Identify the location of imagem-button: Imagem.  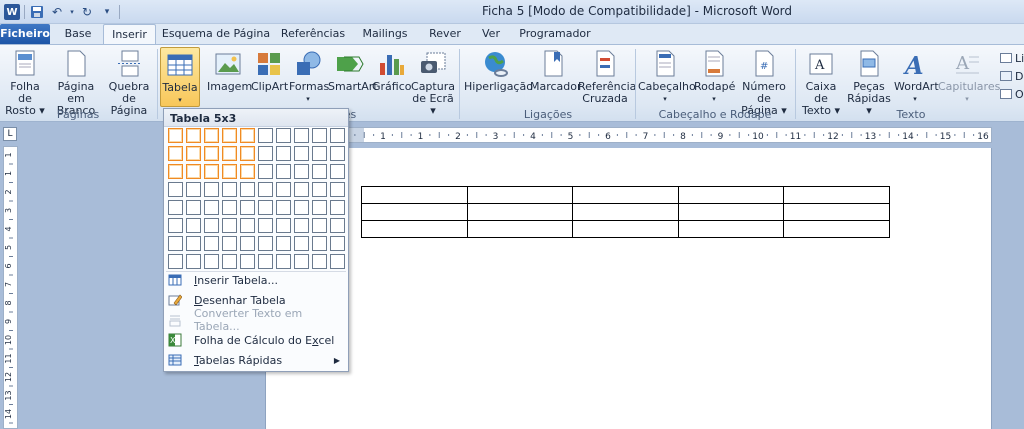
(229, 77).